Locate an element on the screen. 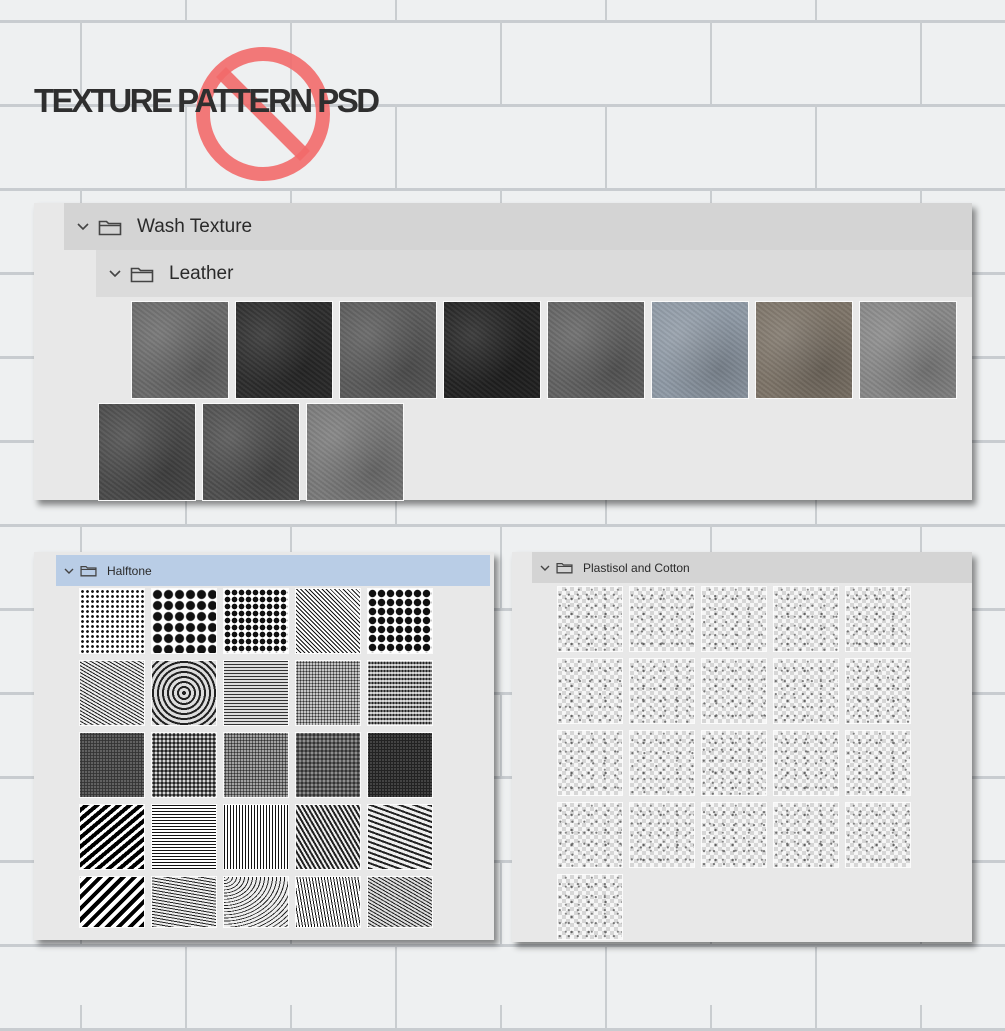  halftone-group-row: Halftone is located at coordinates (273, 570).